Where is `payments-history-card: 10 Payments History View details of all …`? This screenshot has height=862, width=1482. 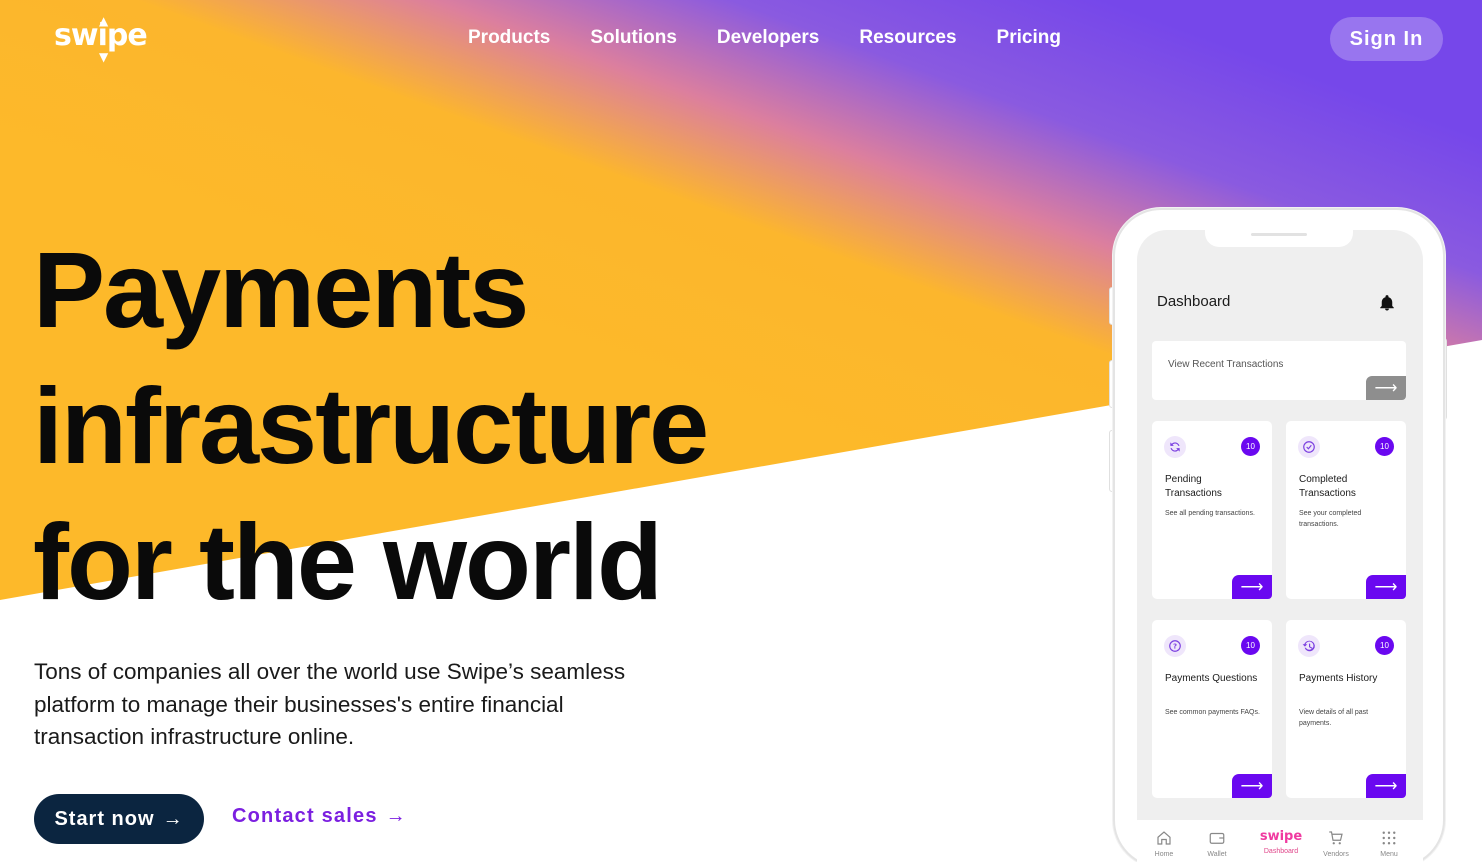 payments-history-card: 10 Payments History View details of all … is located at coordinates (1346, 709).